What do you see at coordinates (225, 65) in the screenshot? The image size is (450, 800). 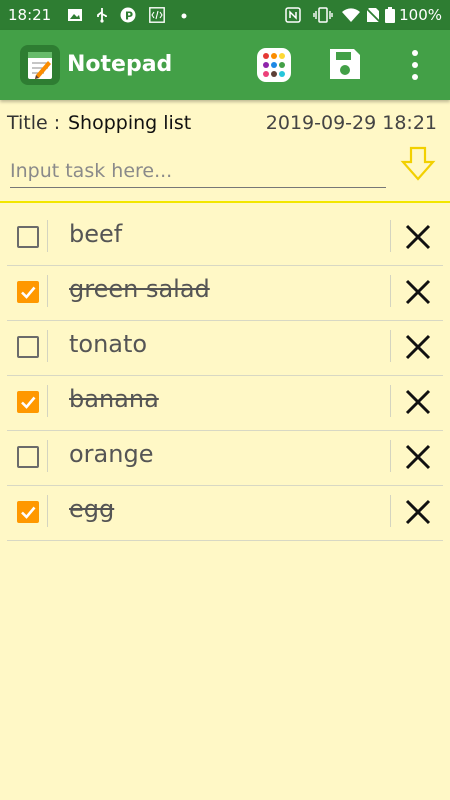 I see `app-bar: Notepad` at bounding box center [225, 65].